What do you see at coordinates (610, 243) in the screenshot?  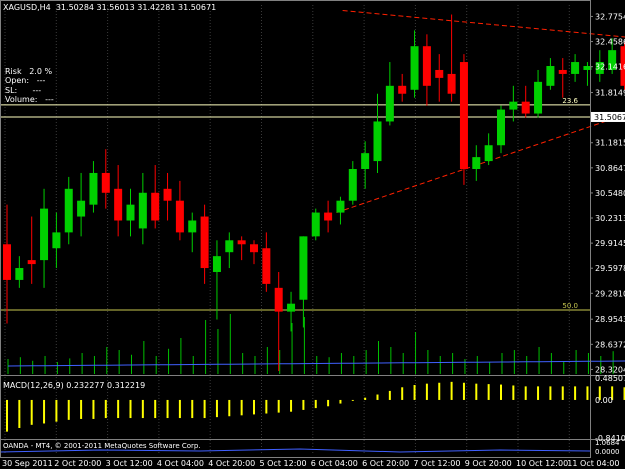 I see `price-tick-label: 29.9145` at bounding box center [610, 243].